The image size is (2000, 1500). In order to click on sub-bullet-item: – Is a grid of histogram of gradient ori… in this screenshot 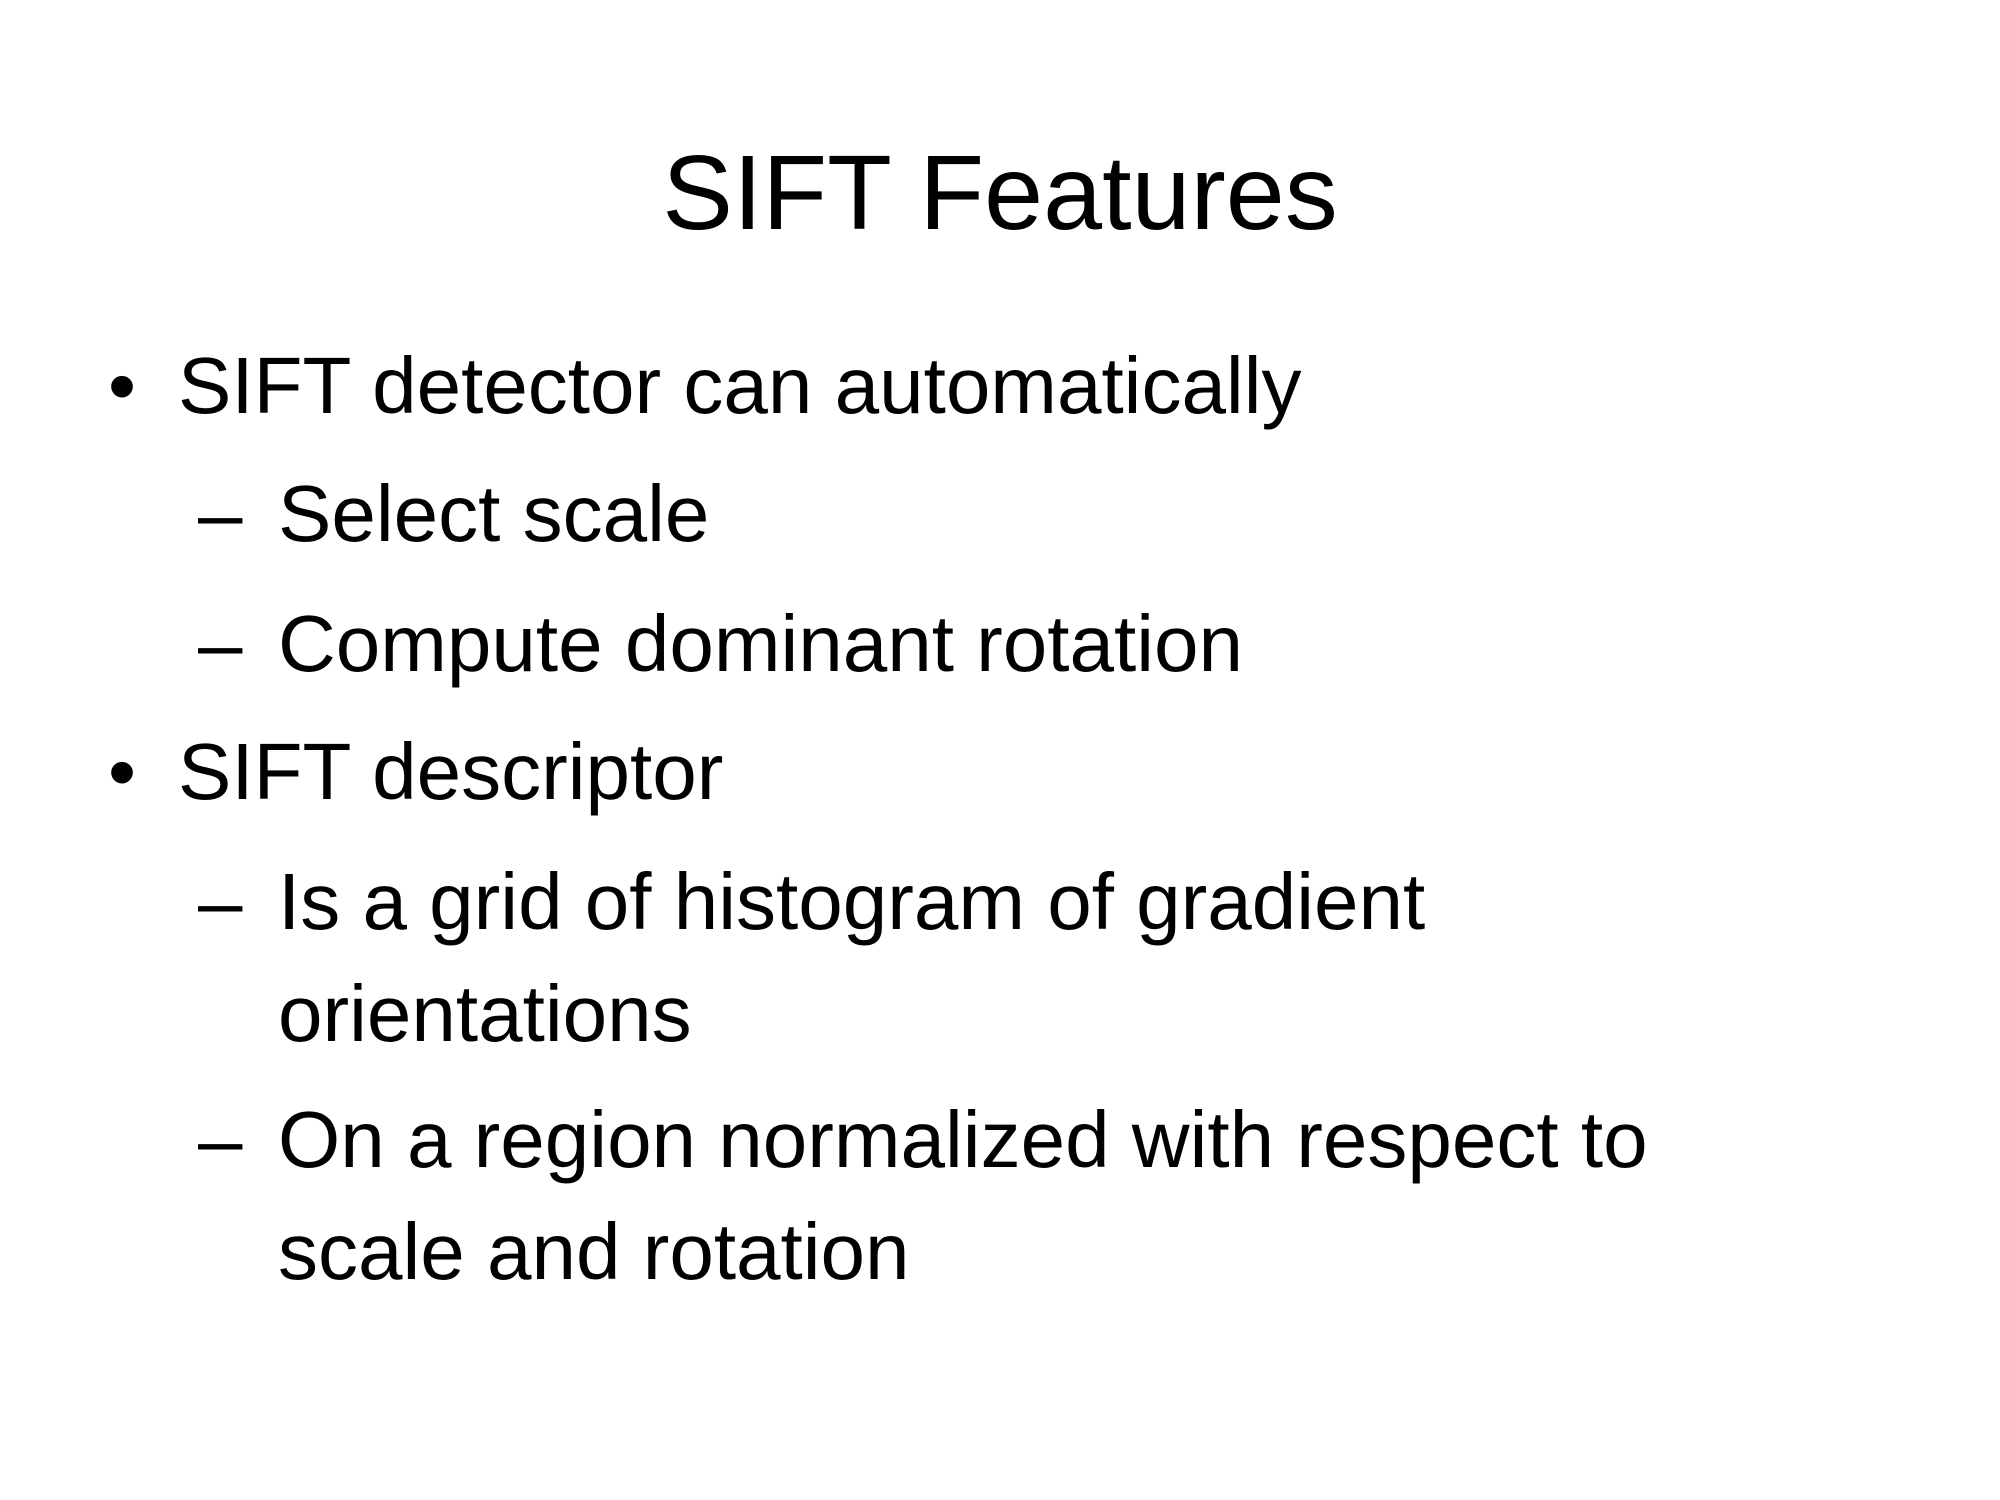, I will do `click(848, 958)`.